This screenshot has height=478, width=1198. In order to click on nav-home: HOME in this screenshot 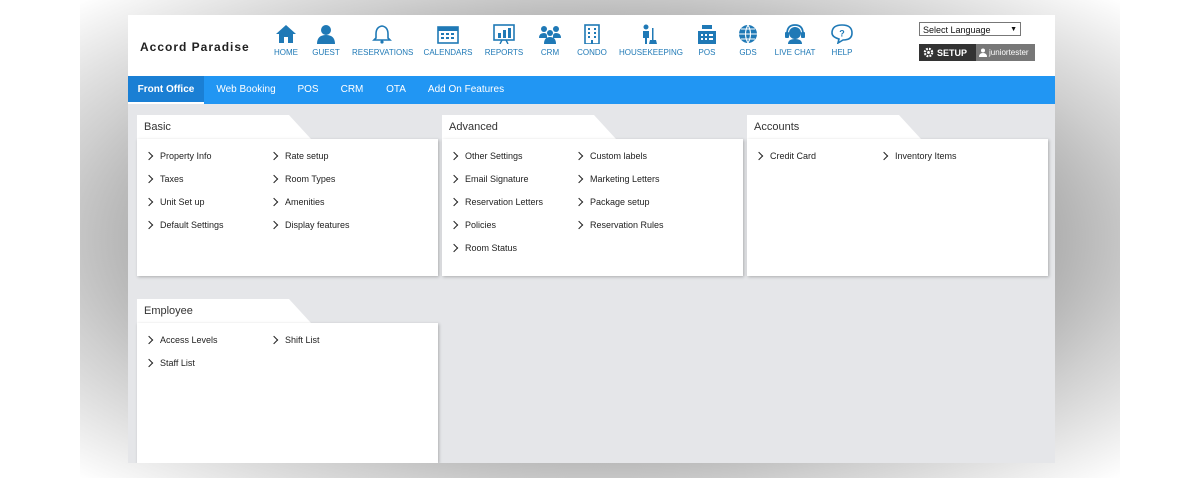, I will do `click(286, 40)`.